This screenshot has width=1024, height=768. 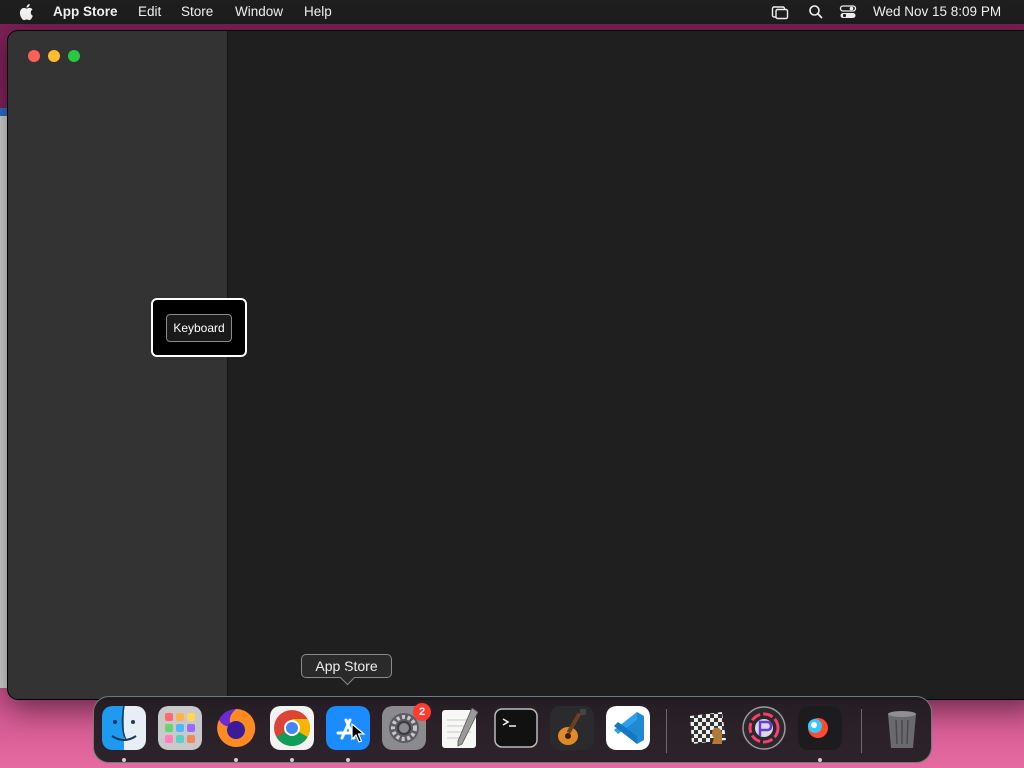 What do you see at coordinates (85, 12) in the screenshot?
I see `menu-app-name: App Store` at bounding box center [85, 12].